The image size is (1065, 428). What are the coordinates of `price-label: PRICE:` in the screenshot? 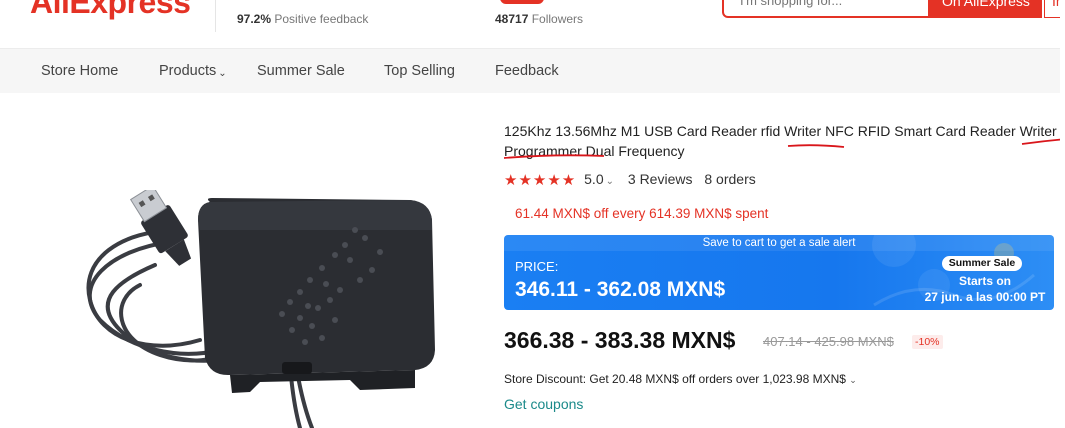 It's located at (537, 266).